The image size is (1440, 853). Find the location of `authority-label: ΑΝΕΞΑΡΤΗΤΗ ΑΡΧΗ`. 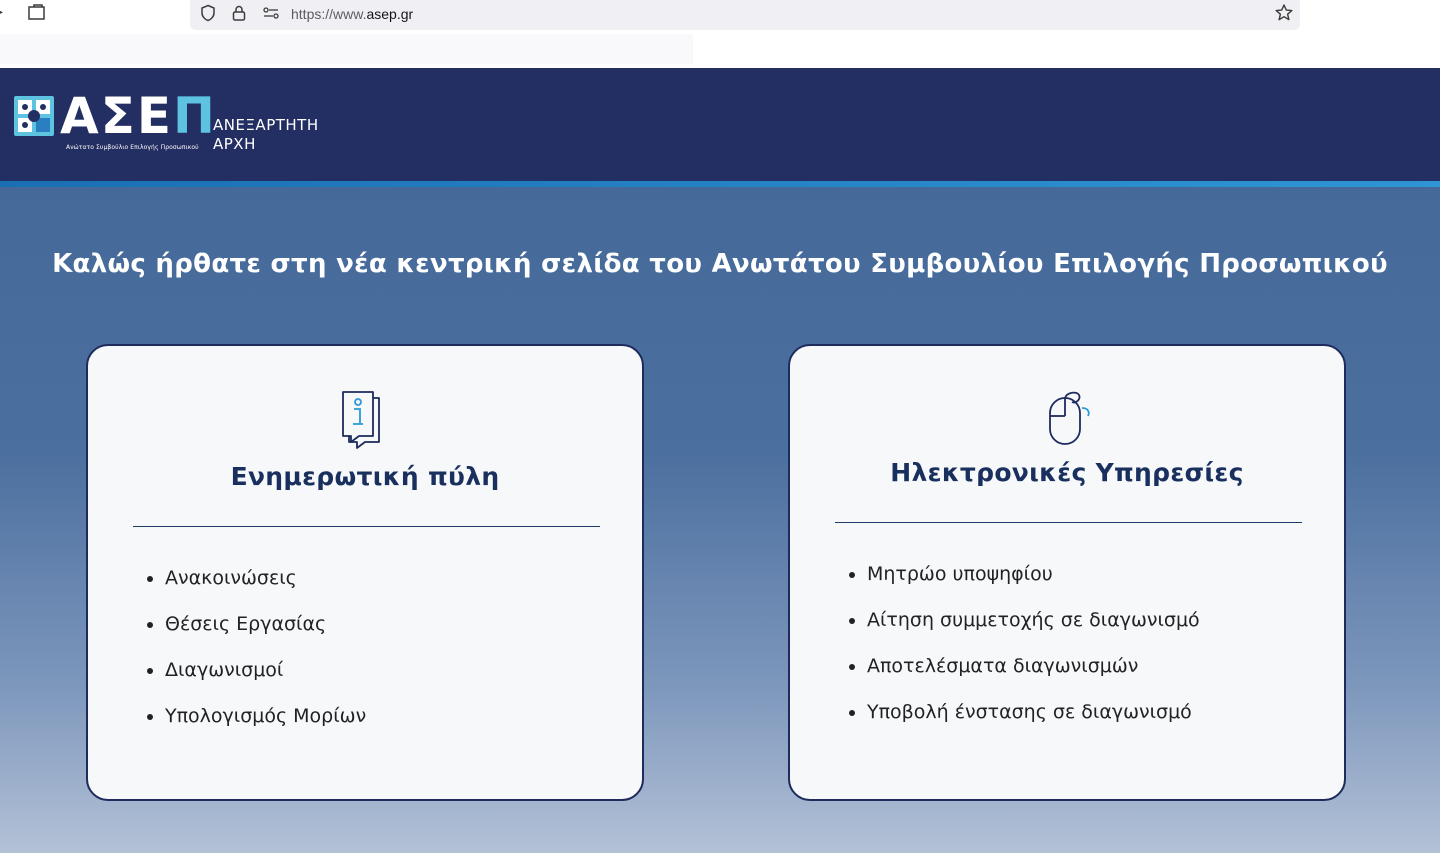

authority-label: ΑΝΕΞΑΡΤΗΤΗ ΑΡΧΗ is located at coordinates (266, 135).